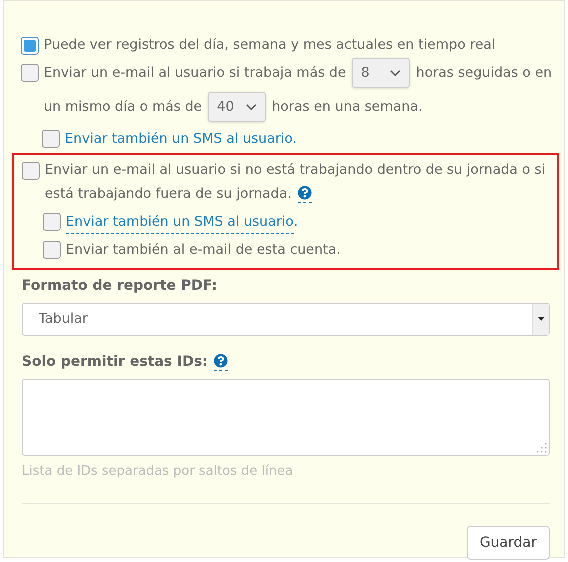 The height and width of the screenshot is (562, 568). What do you see at coordinates (286, 417) in the screenshot?
I see `ids-textarea` at bounding box center [286, 417].